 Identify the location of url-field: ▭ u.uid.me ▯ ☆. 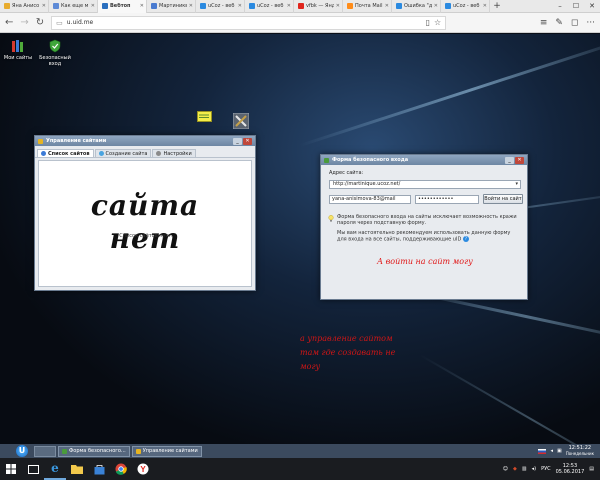
(249, 22).